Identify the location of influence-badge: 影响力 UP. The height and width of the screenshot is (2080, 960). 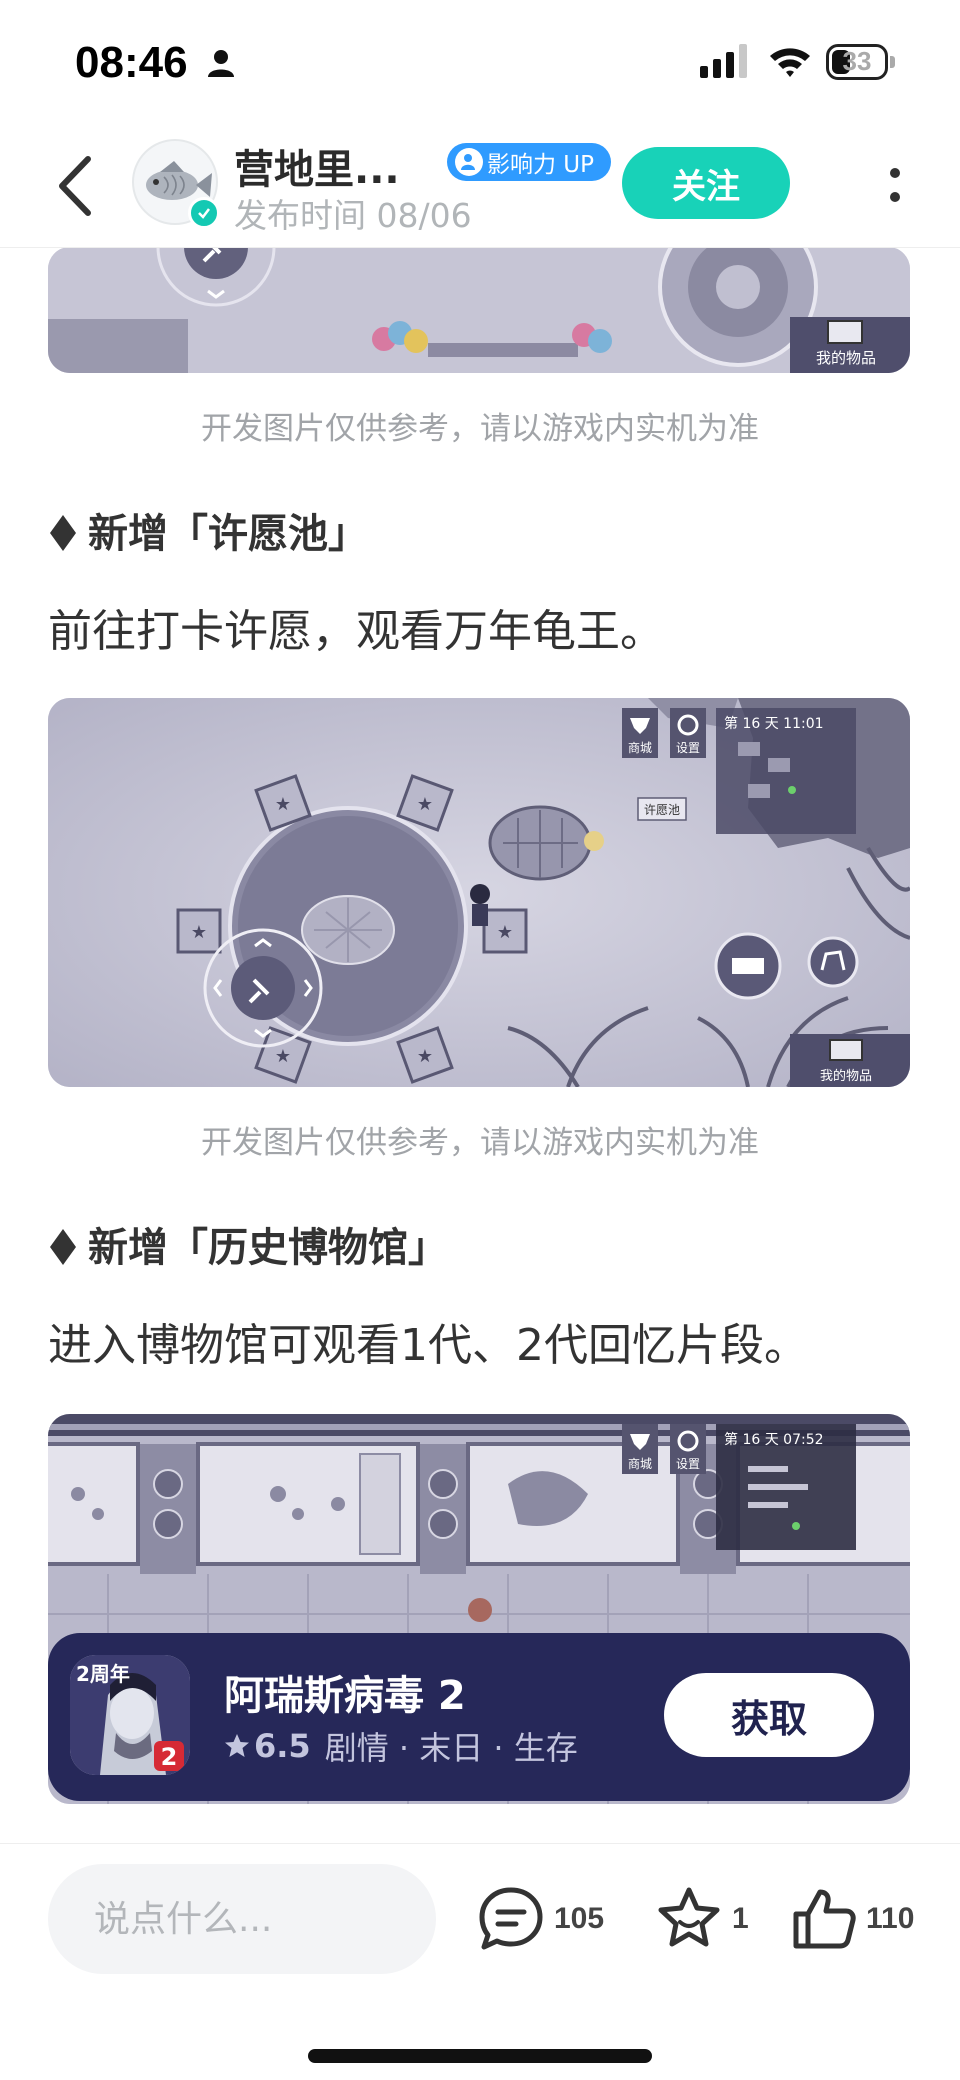
(529, 162).